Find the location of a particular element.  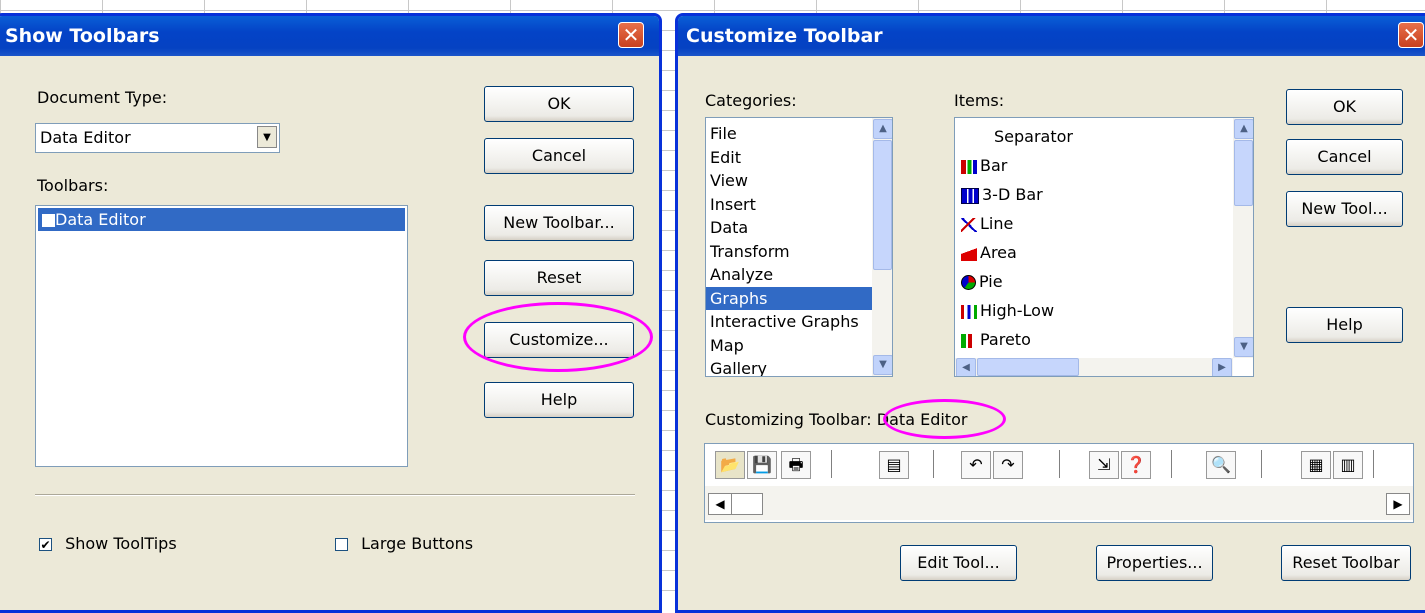

items-vscrollbar: ▲ ▼ is located at coordinates (1243, 238).